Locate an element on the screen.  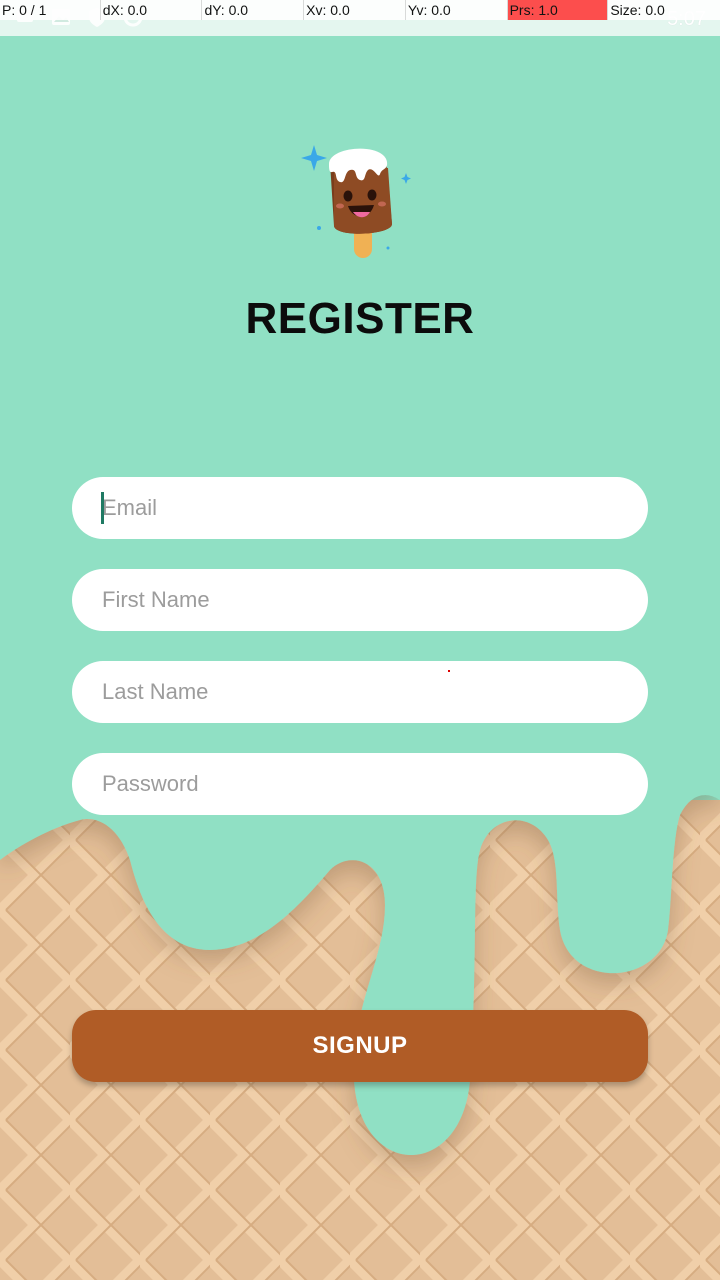
last-name-input is located at coordinates (375, 692).